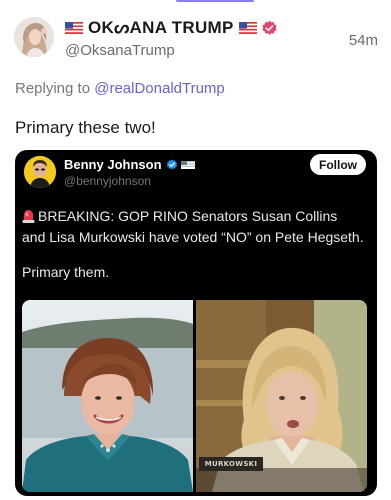 The width and height of the screenshot is (391, 500). I want to click on post-header: OKᔕANA TRUMP @OksanaTrump 54m, so click(196, 41).